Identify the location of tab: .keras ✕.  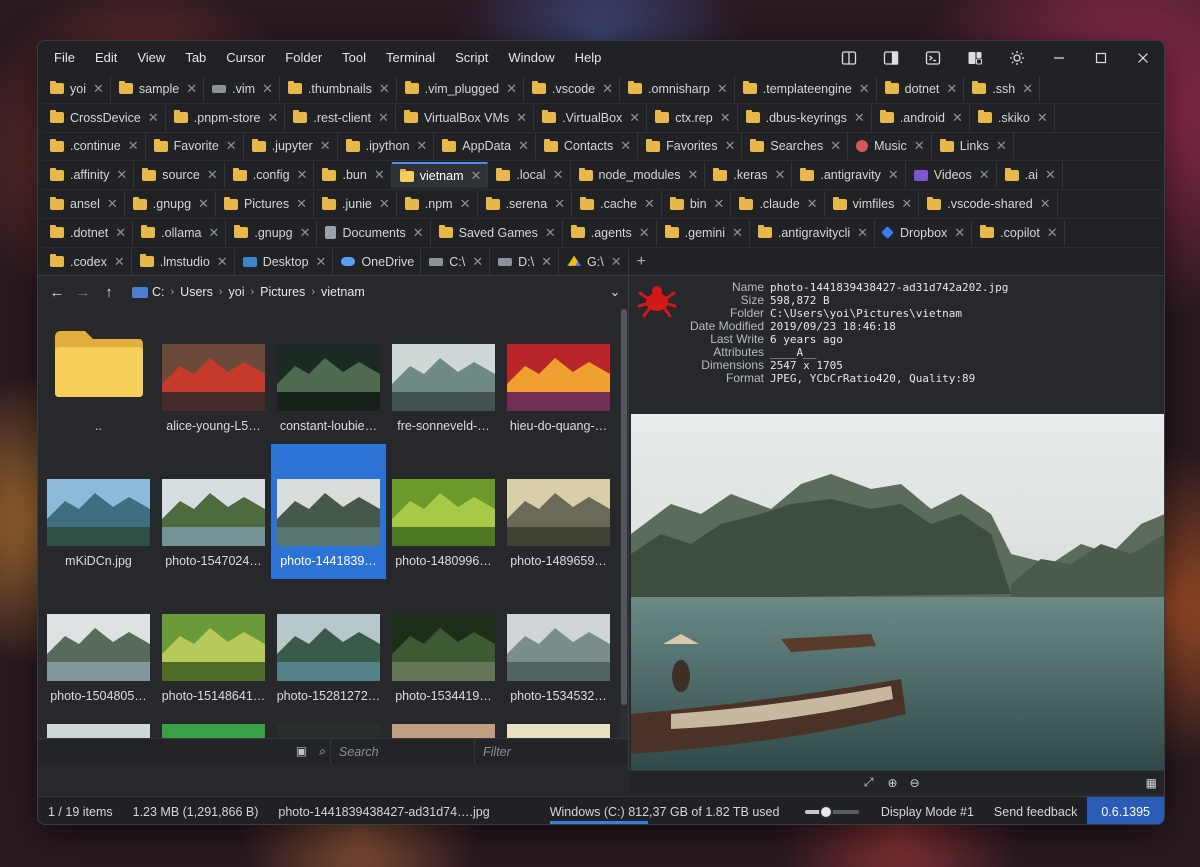
(749, 175).